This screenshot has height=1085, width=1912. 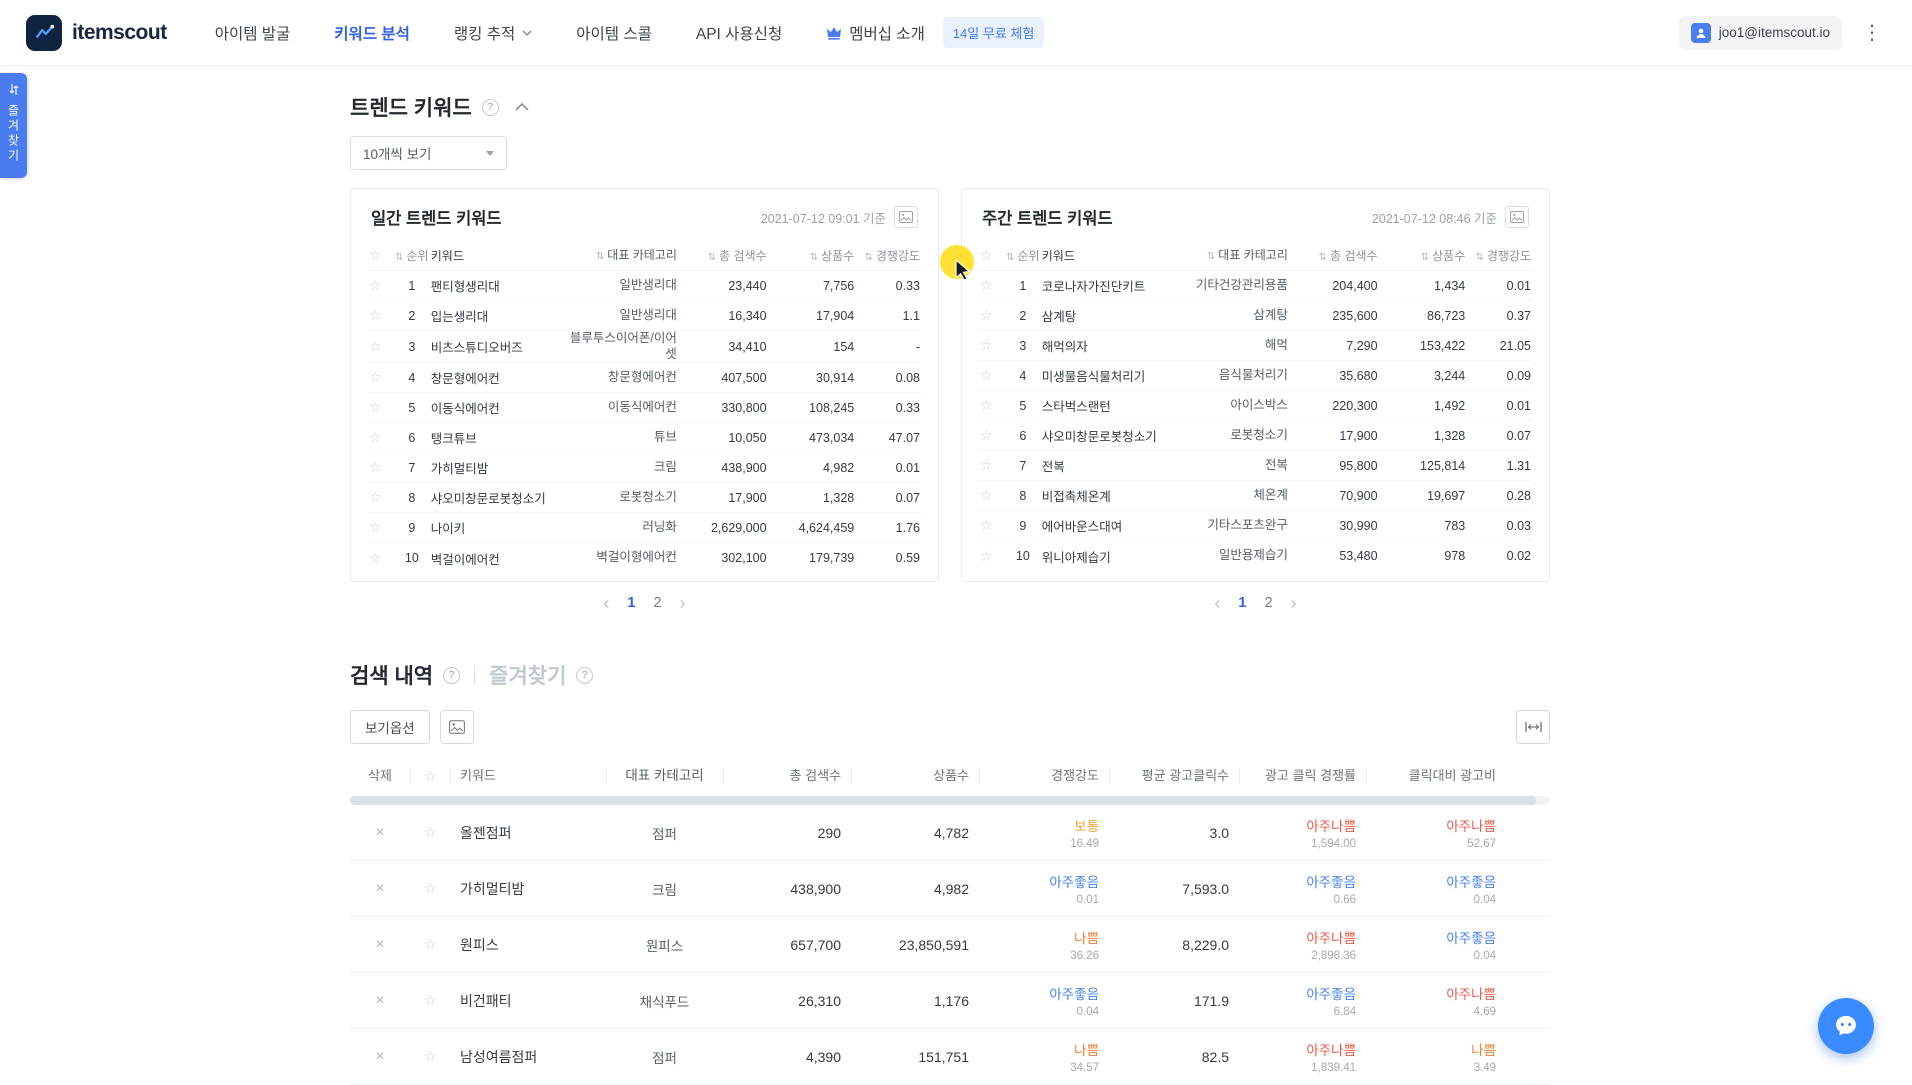 I want to click on column-cost-per-click-ratio: 클릭대비 광고비, so click(x=1458, y=776).